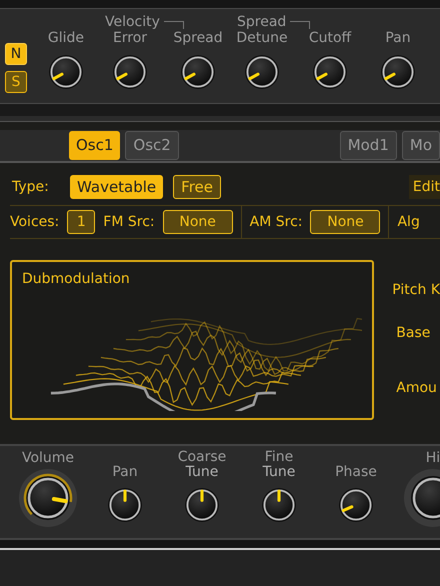 The width and height of the screenshot is (440, 586). Describe the element at coordinates (129, 222) in the screenshot. I see `source-label: FM Src:` at that location.